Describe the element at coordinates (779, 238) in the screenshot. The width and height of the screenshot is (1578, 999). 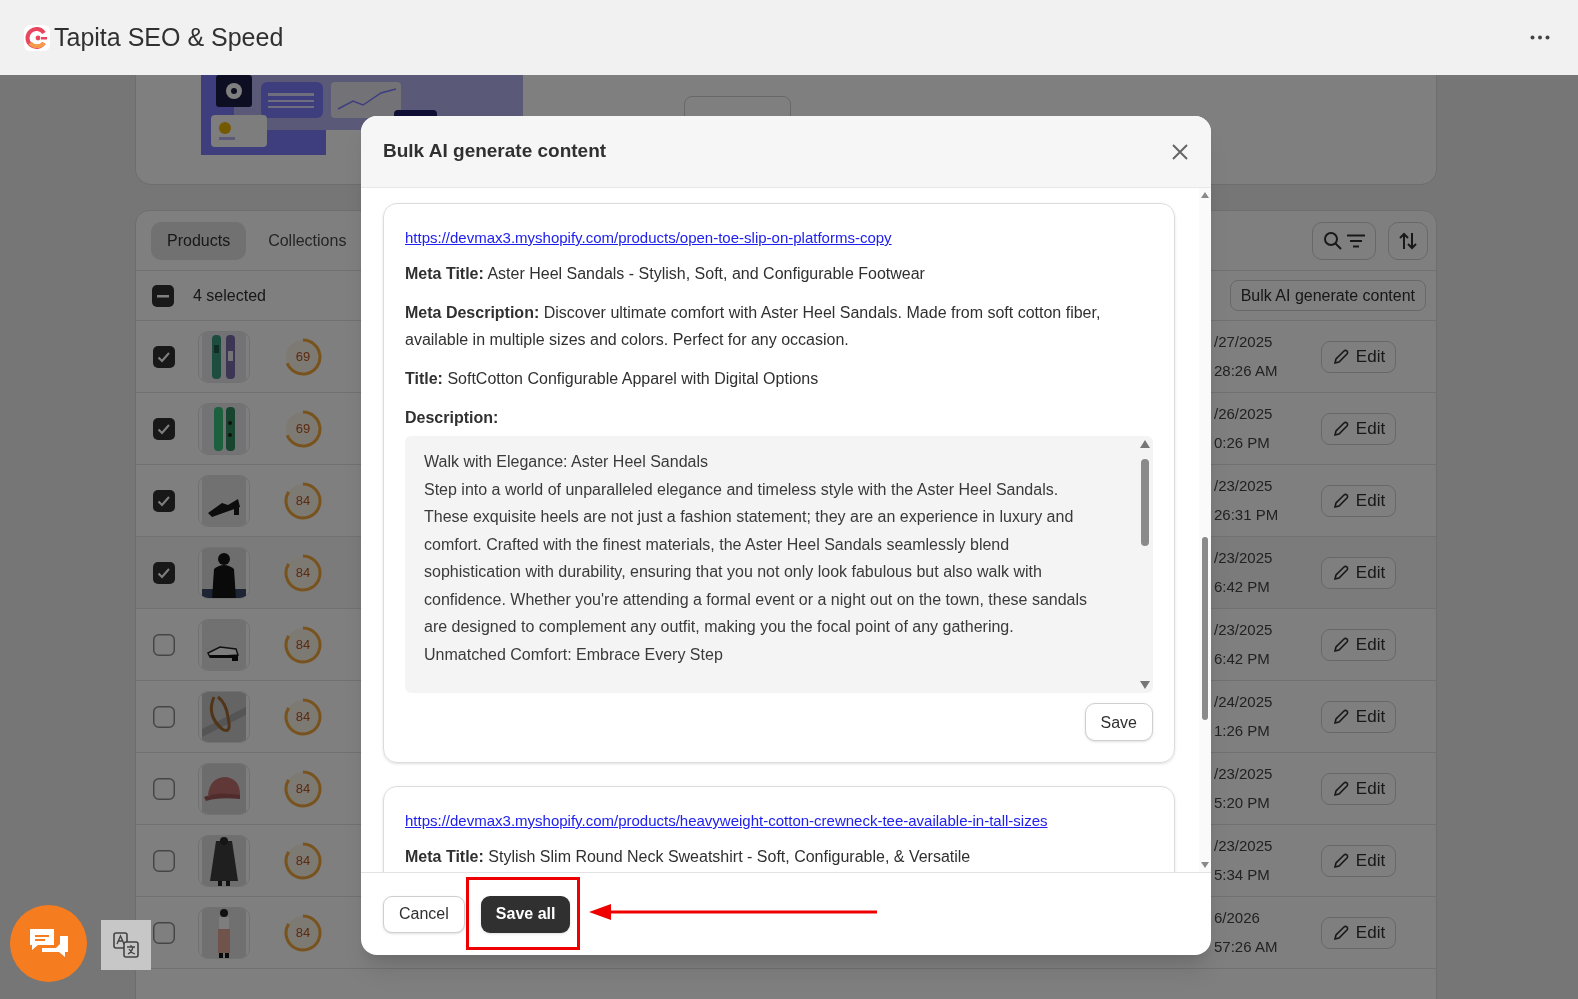
I see `product-link: https://devmax3.myshopify.com/products/open-toe-slip-on-platforms-copy` at that location.